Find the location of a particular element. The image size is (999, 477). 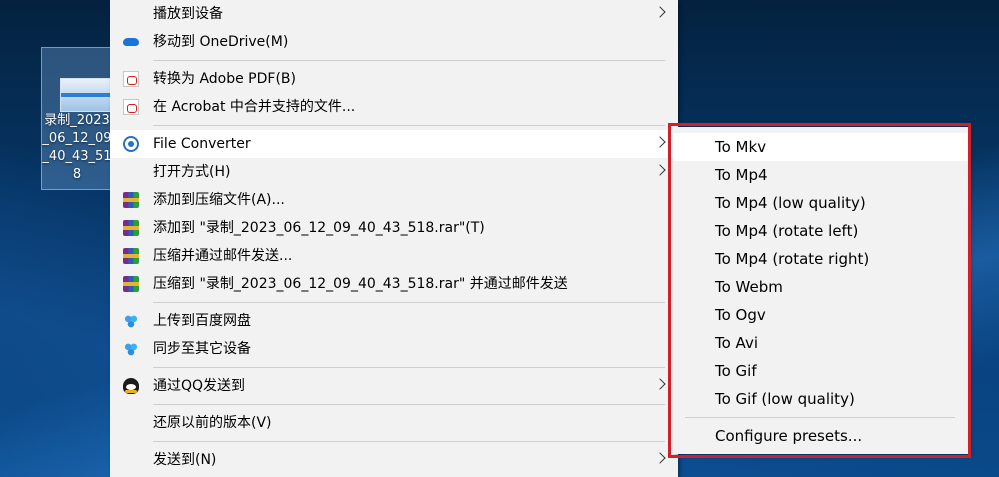

menu-item-label: 还原以前的版本(V) is located at coordinates (212, 423).